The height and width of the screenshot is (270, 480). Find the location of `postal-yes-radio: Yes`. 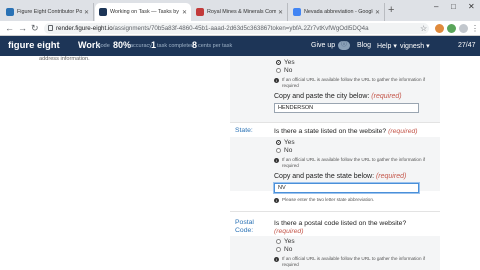

postal-yes-radio: Yes is located at coordinates (285, 241).